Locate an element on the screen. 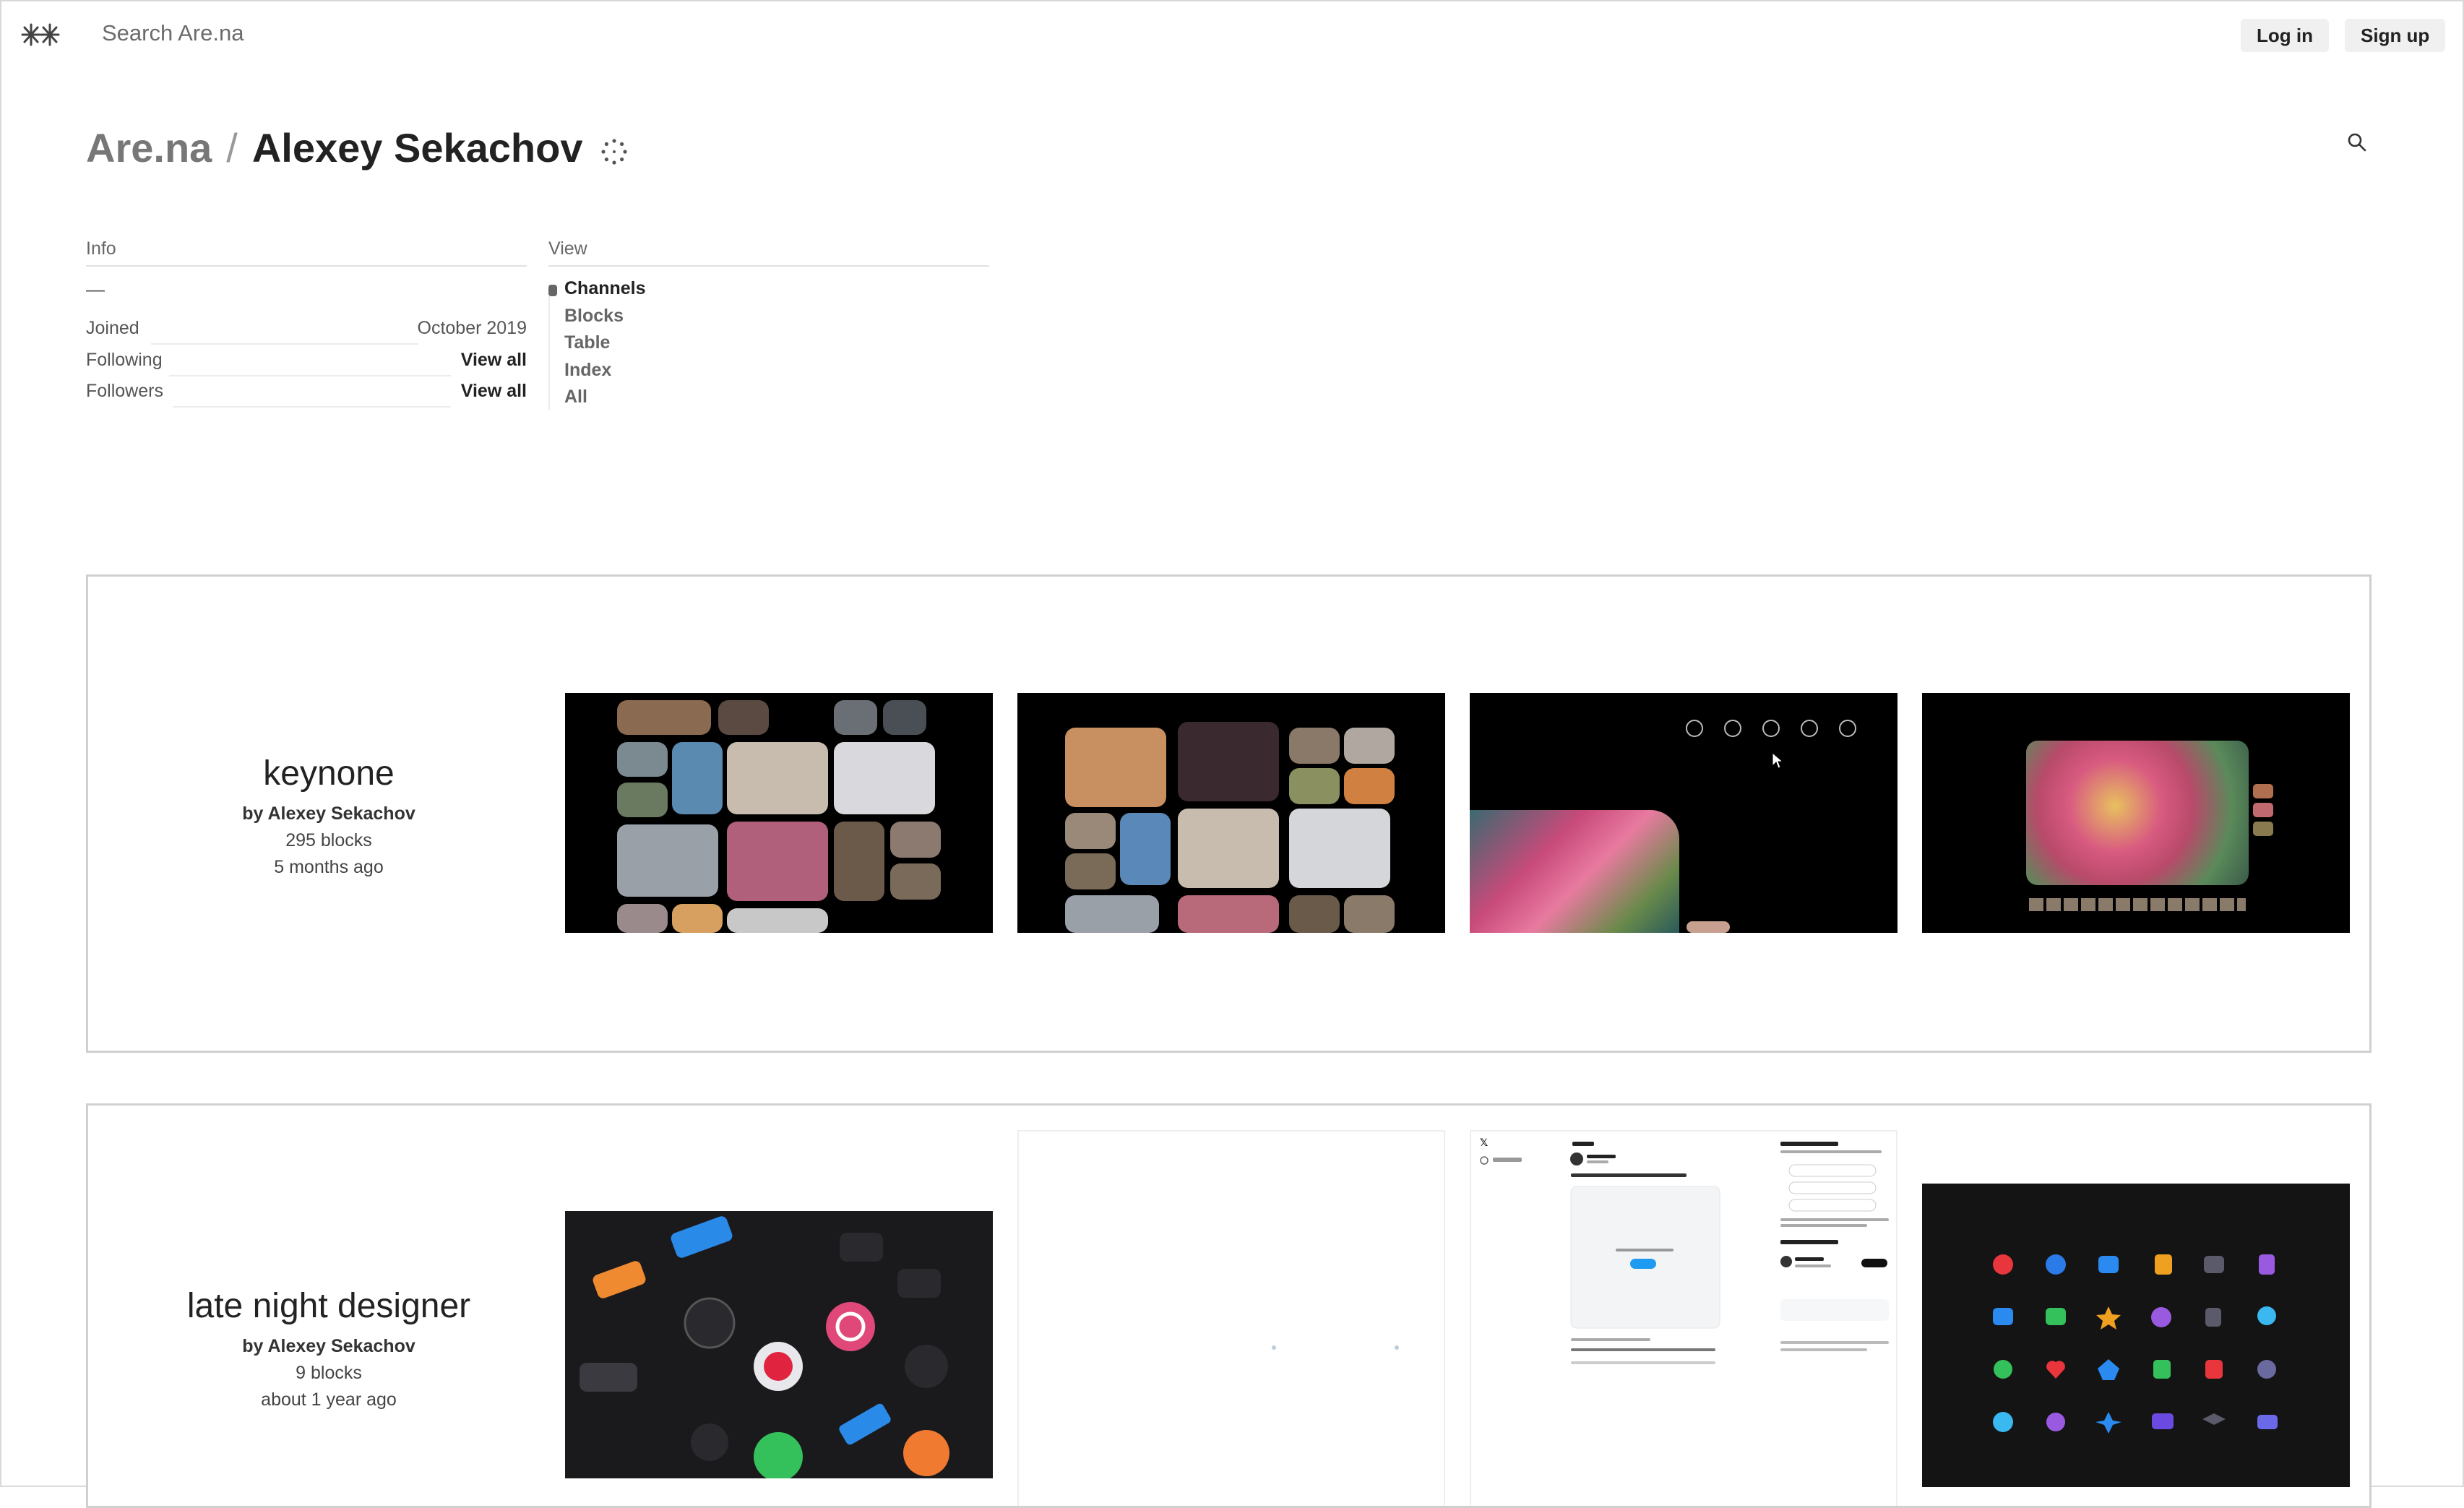  channel-updated: about 1 year ago is located at coordinates (329, 1400).